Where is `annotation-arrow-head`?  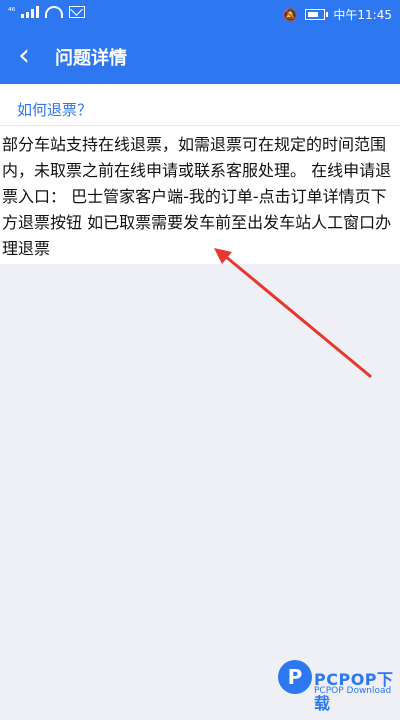
annotation-arrow-head is located at coordinates (223, 256).